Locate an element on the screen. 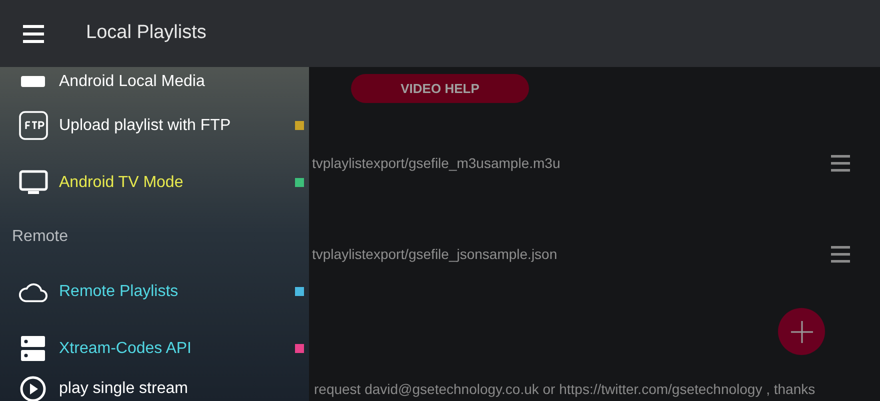 The width and height of the screenshot is (880, 401). playlist-path: tvplaylistexport/gsefile_jsonsample.json is located at coordinates (435, 254).